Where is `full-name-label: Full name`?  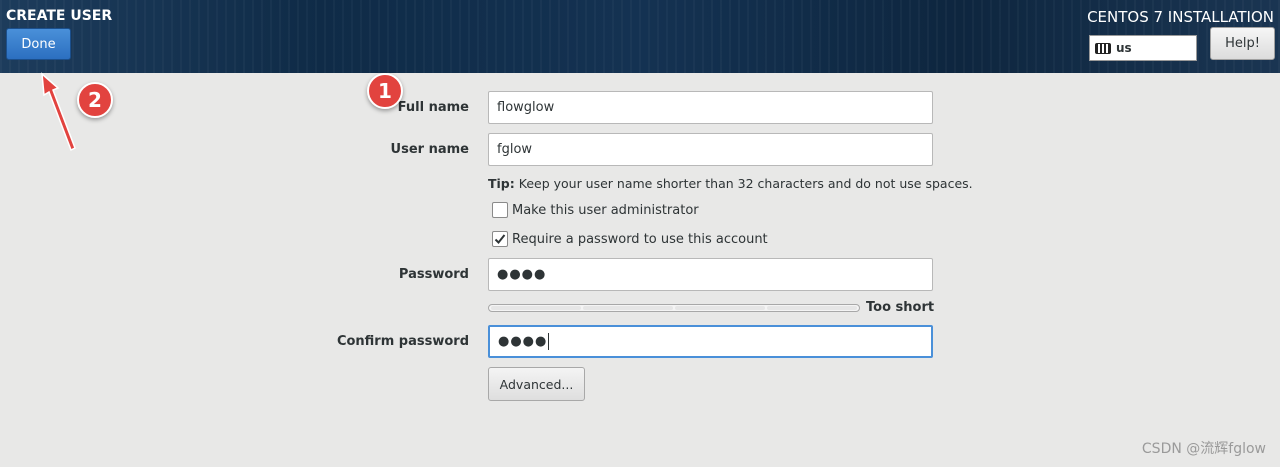
full-name-label: Full name is located at coordinates (433, 107).